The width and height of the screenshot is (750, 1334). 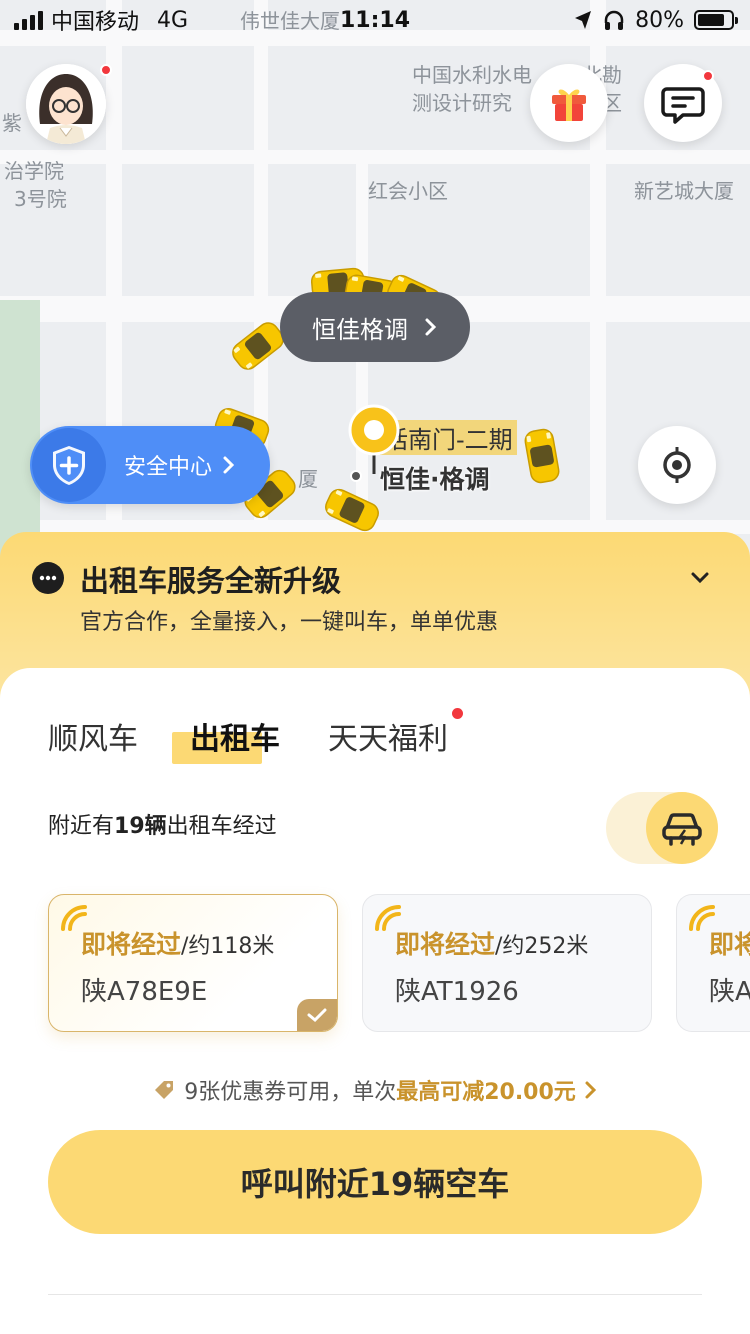 I want to click on avatar-badge, so click(x=106, y=70).